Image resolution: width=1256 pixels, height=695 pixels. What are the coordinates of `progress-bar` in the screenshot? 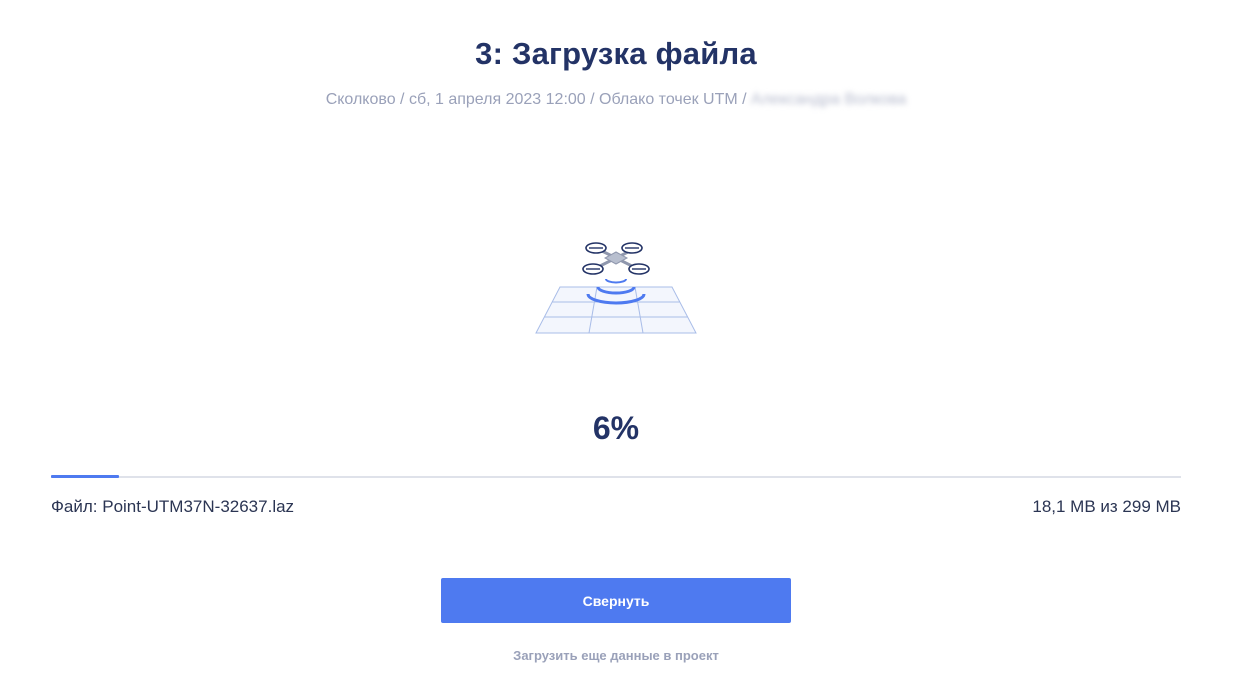 It's located at (616, 476).